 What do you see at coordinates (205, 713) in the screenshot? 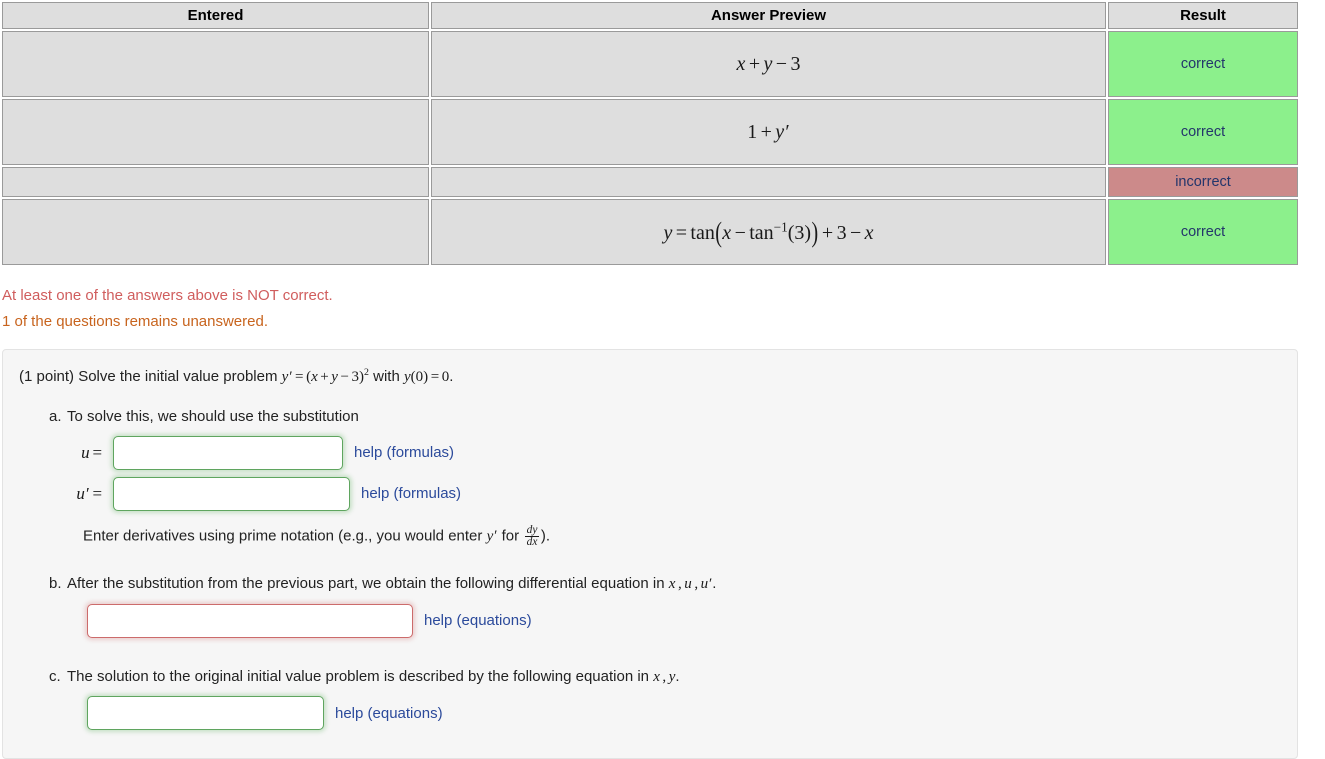
I see `input-part-c-equation` at bounding box center [205, 713].